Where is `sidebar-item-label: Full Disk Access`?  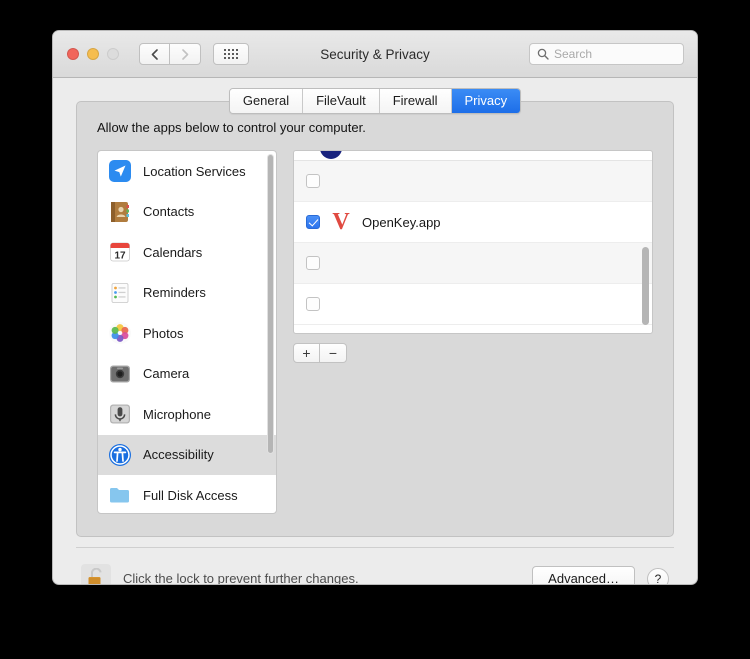
sidebar-item-label: Full Disk Access is located at coordinates (190, 495).